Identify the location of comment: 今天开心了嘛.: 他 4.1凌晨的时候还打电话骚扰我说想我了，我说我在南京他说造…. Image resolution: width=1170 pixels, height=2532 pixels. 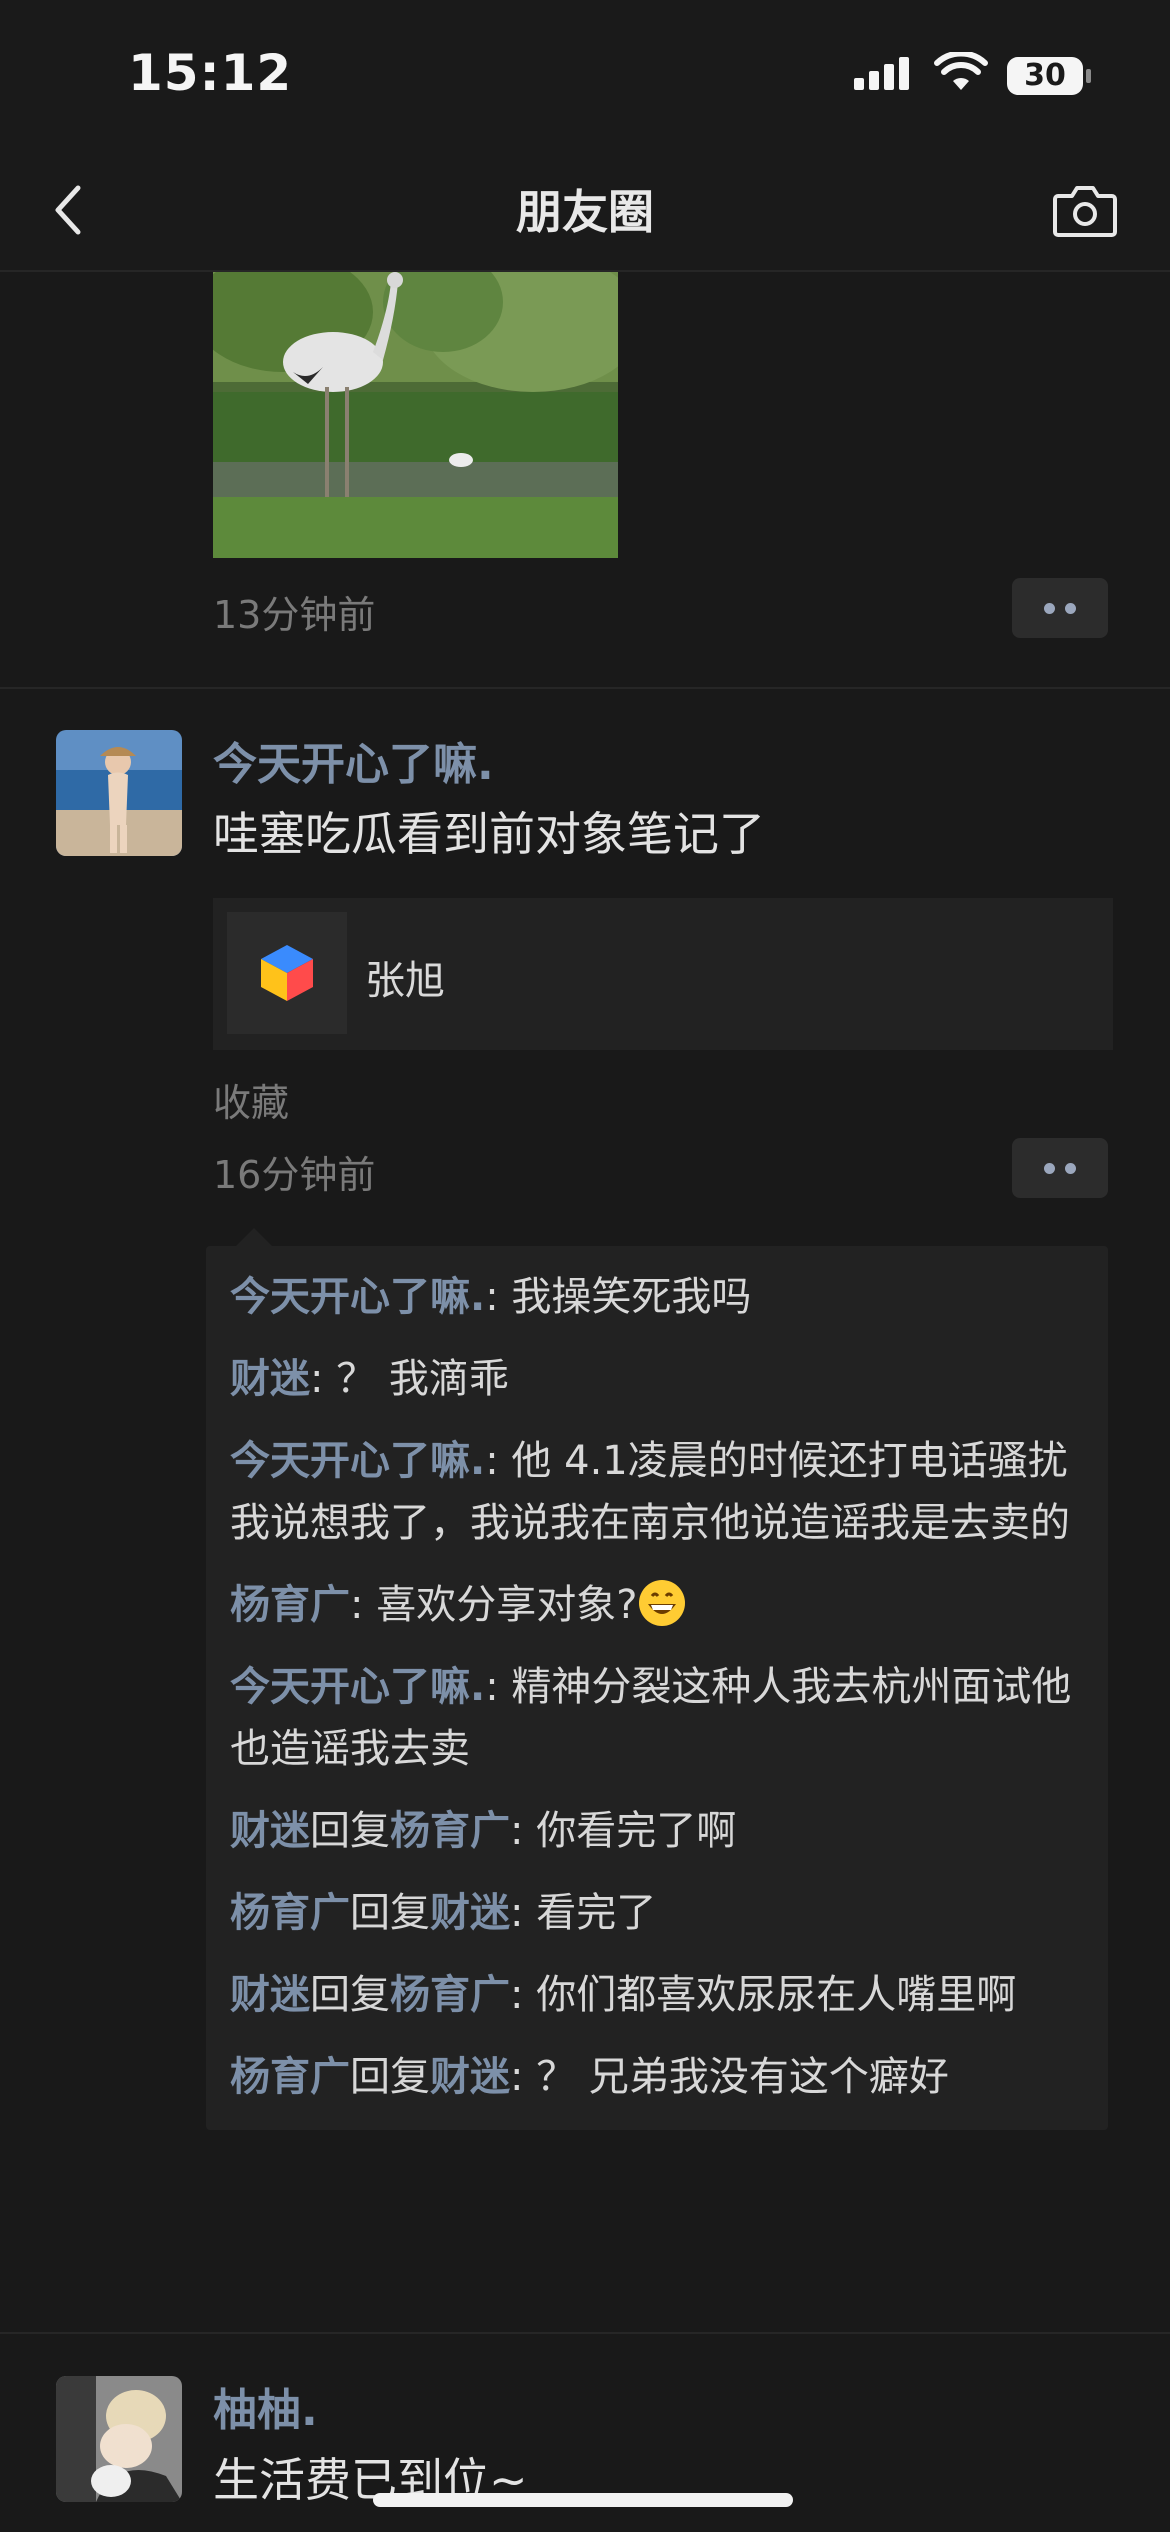
(657, 1492).